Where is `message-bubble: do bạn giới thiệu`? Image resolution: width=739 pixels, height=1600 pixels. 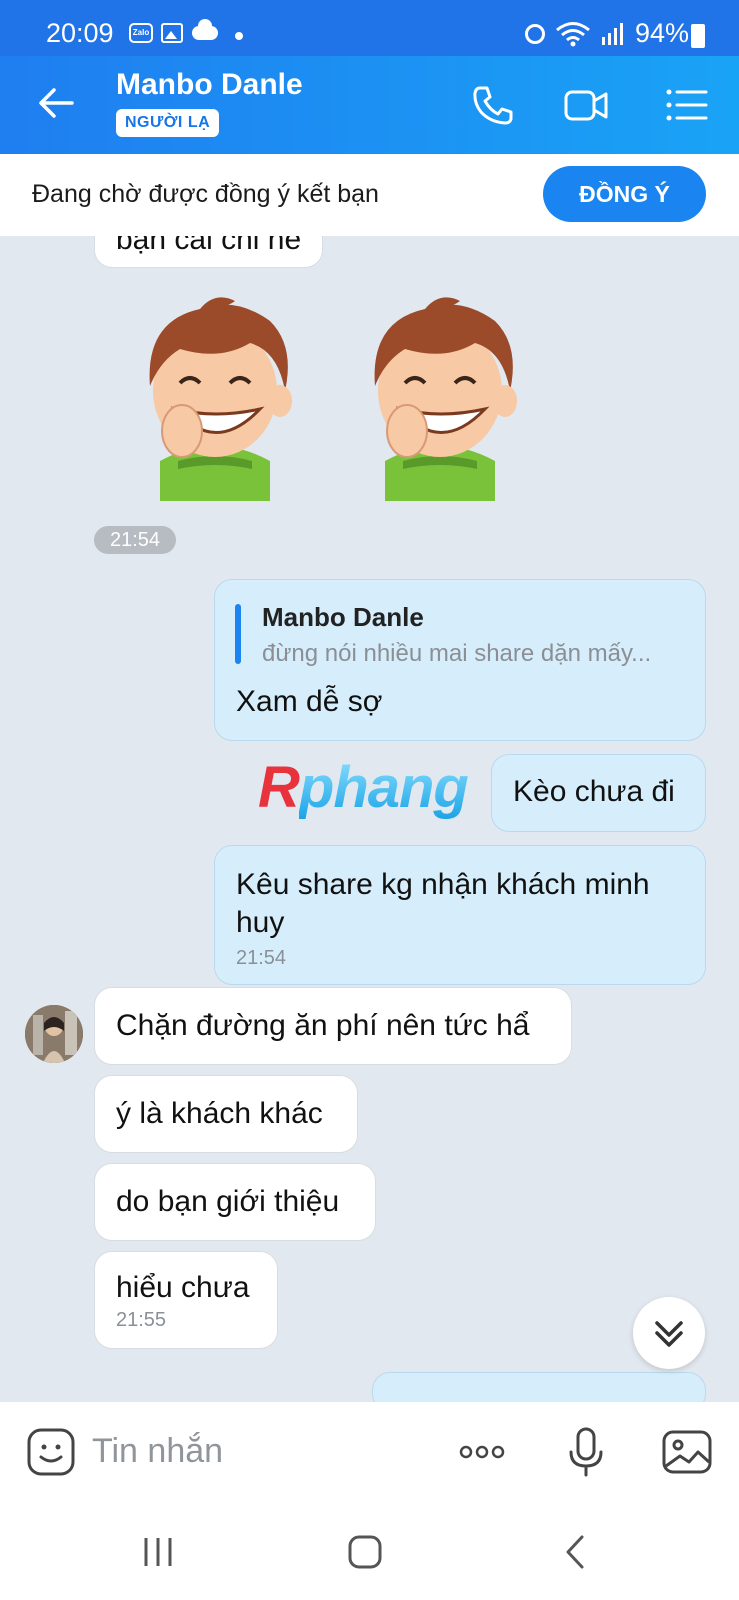 message-bubble: do bạn giới thiệu is located at coordinates (235, 1202).